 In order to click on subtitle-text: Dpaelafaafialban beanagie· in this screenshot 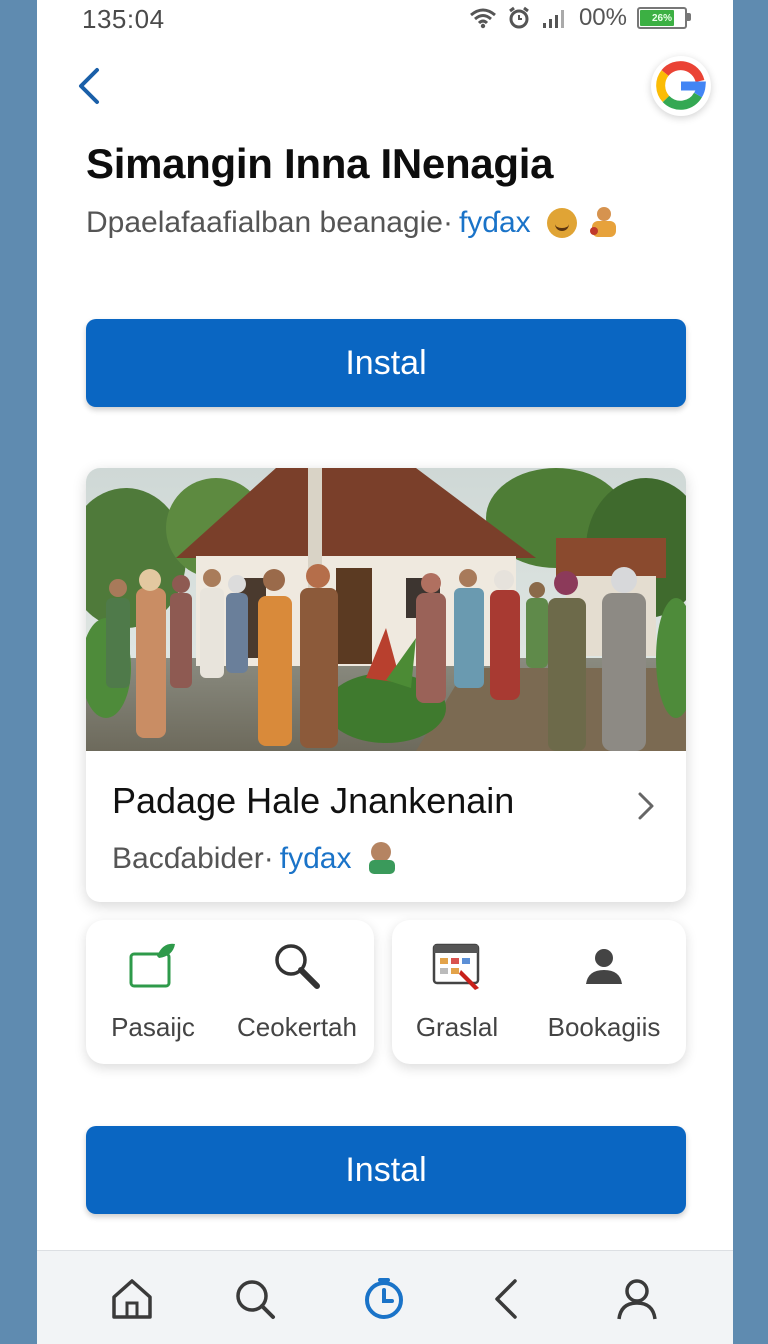, I will do `click(269, 222)`.